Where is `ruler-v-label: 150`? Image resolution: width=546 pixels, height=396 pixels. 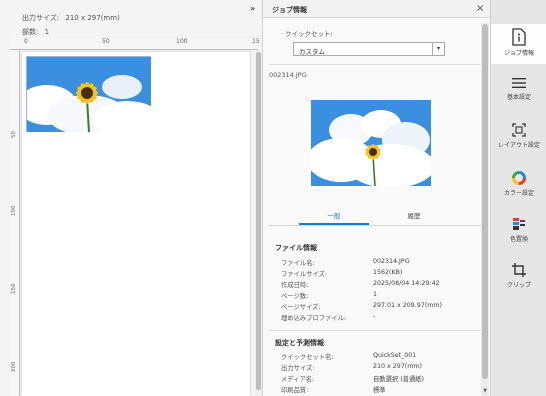 ruler-v-label: 150 is located at coordinates (14, 289).